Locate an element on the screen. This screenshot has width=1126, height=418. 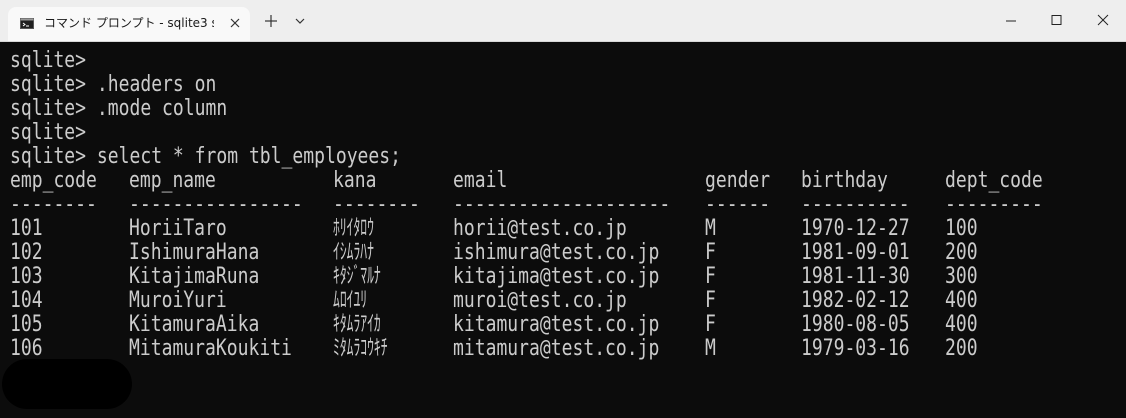
birthday-cell: ---------- is located at coordinates (855, 204).